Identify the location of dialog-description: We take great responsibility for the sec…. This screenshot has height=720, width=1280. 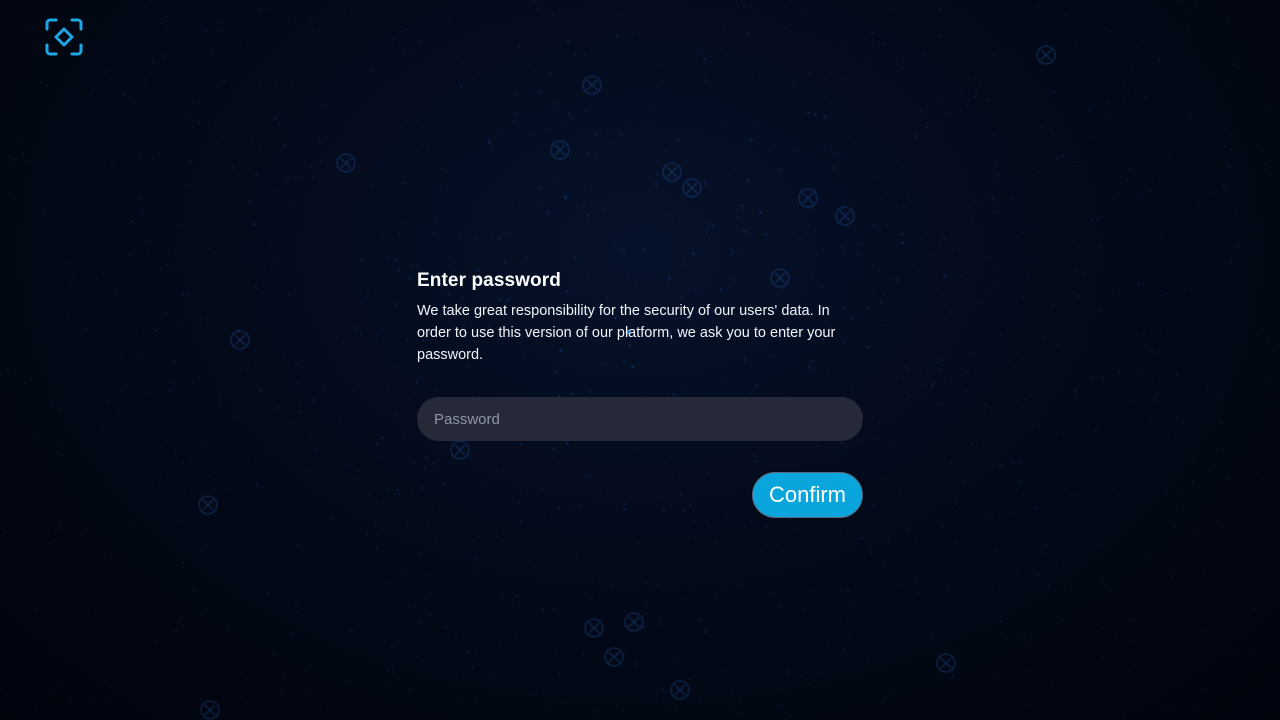
(626, 333).